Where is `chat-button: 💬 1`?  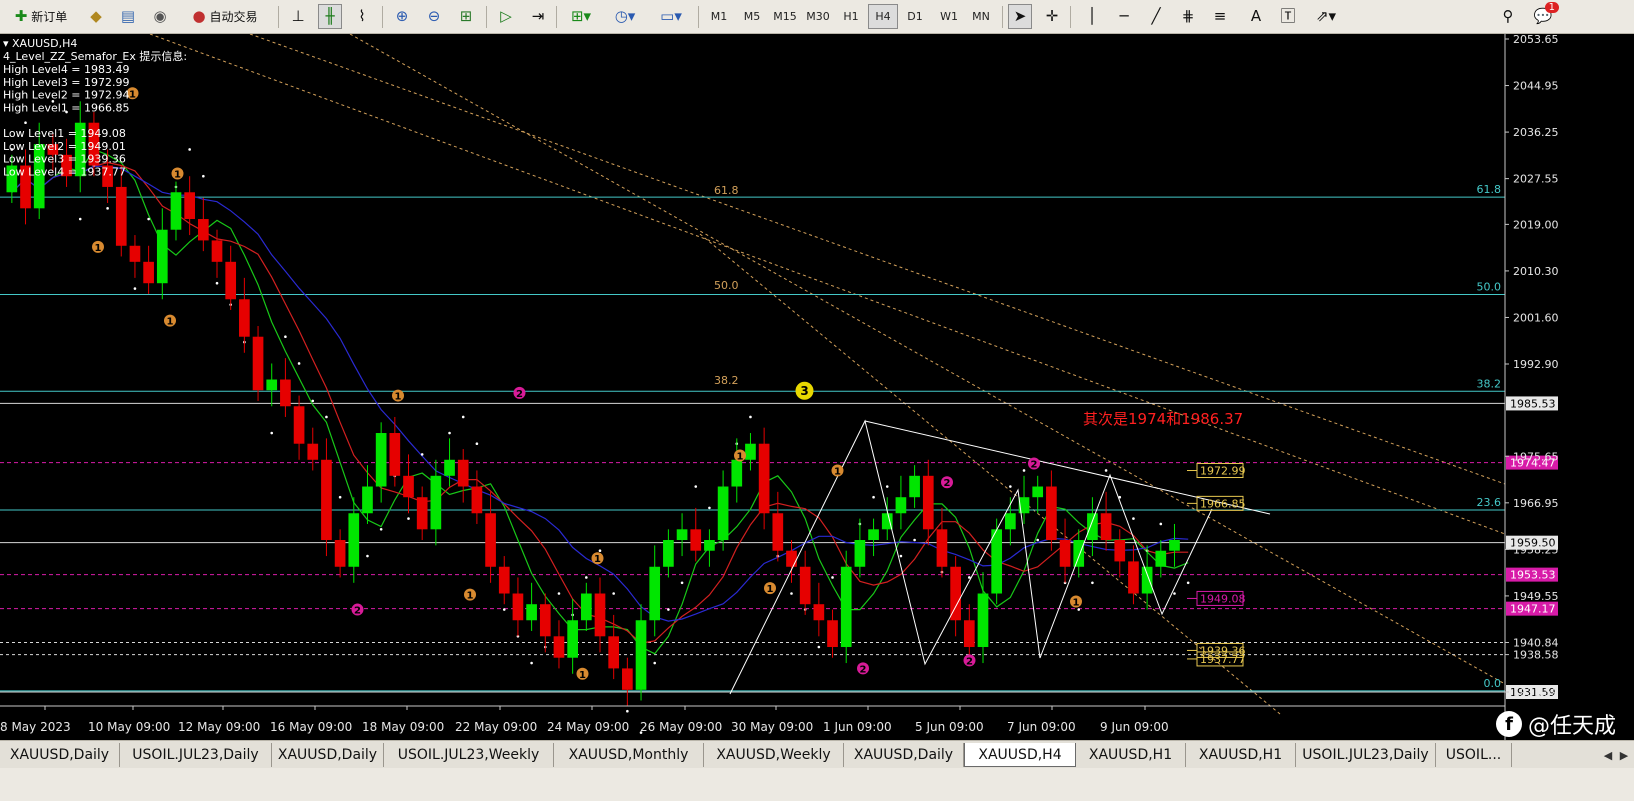 chat-button: 💬 1 is located at coordinates (1543, 15).